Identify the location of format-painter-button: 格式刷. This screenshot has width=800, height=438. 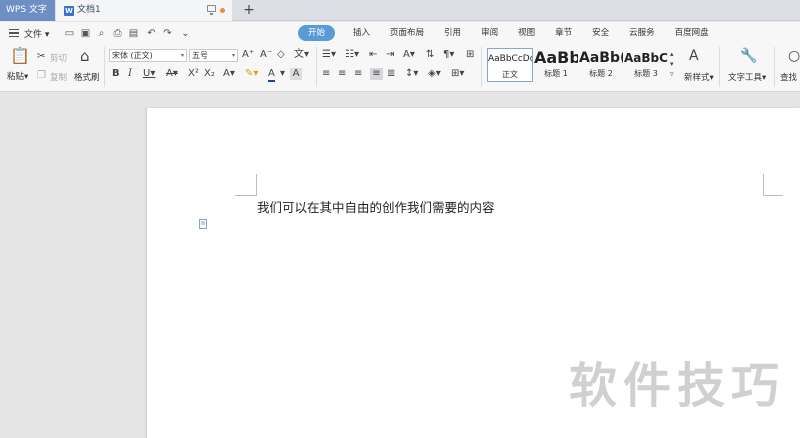
(87, 77).